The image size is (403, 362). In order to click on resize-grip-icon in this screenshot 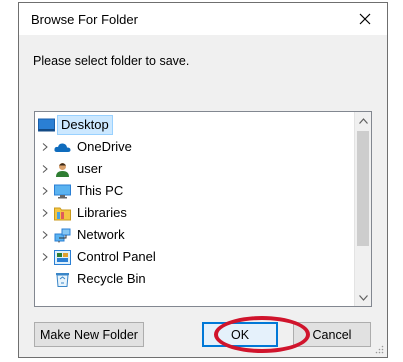, I will do `click(379, 349)`.